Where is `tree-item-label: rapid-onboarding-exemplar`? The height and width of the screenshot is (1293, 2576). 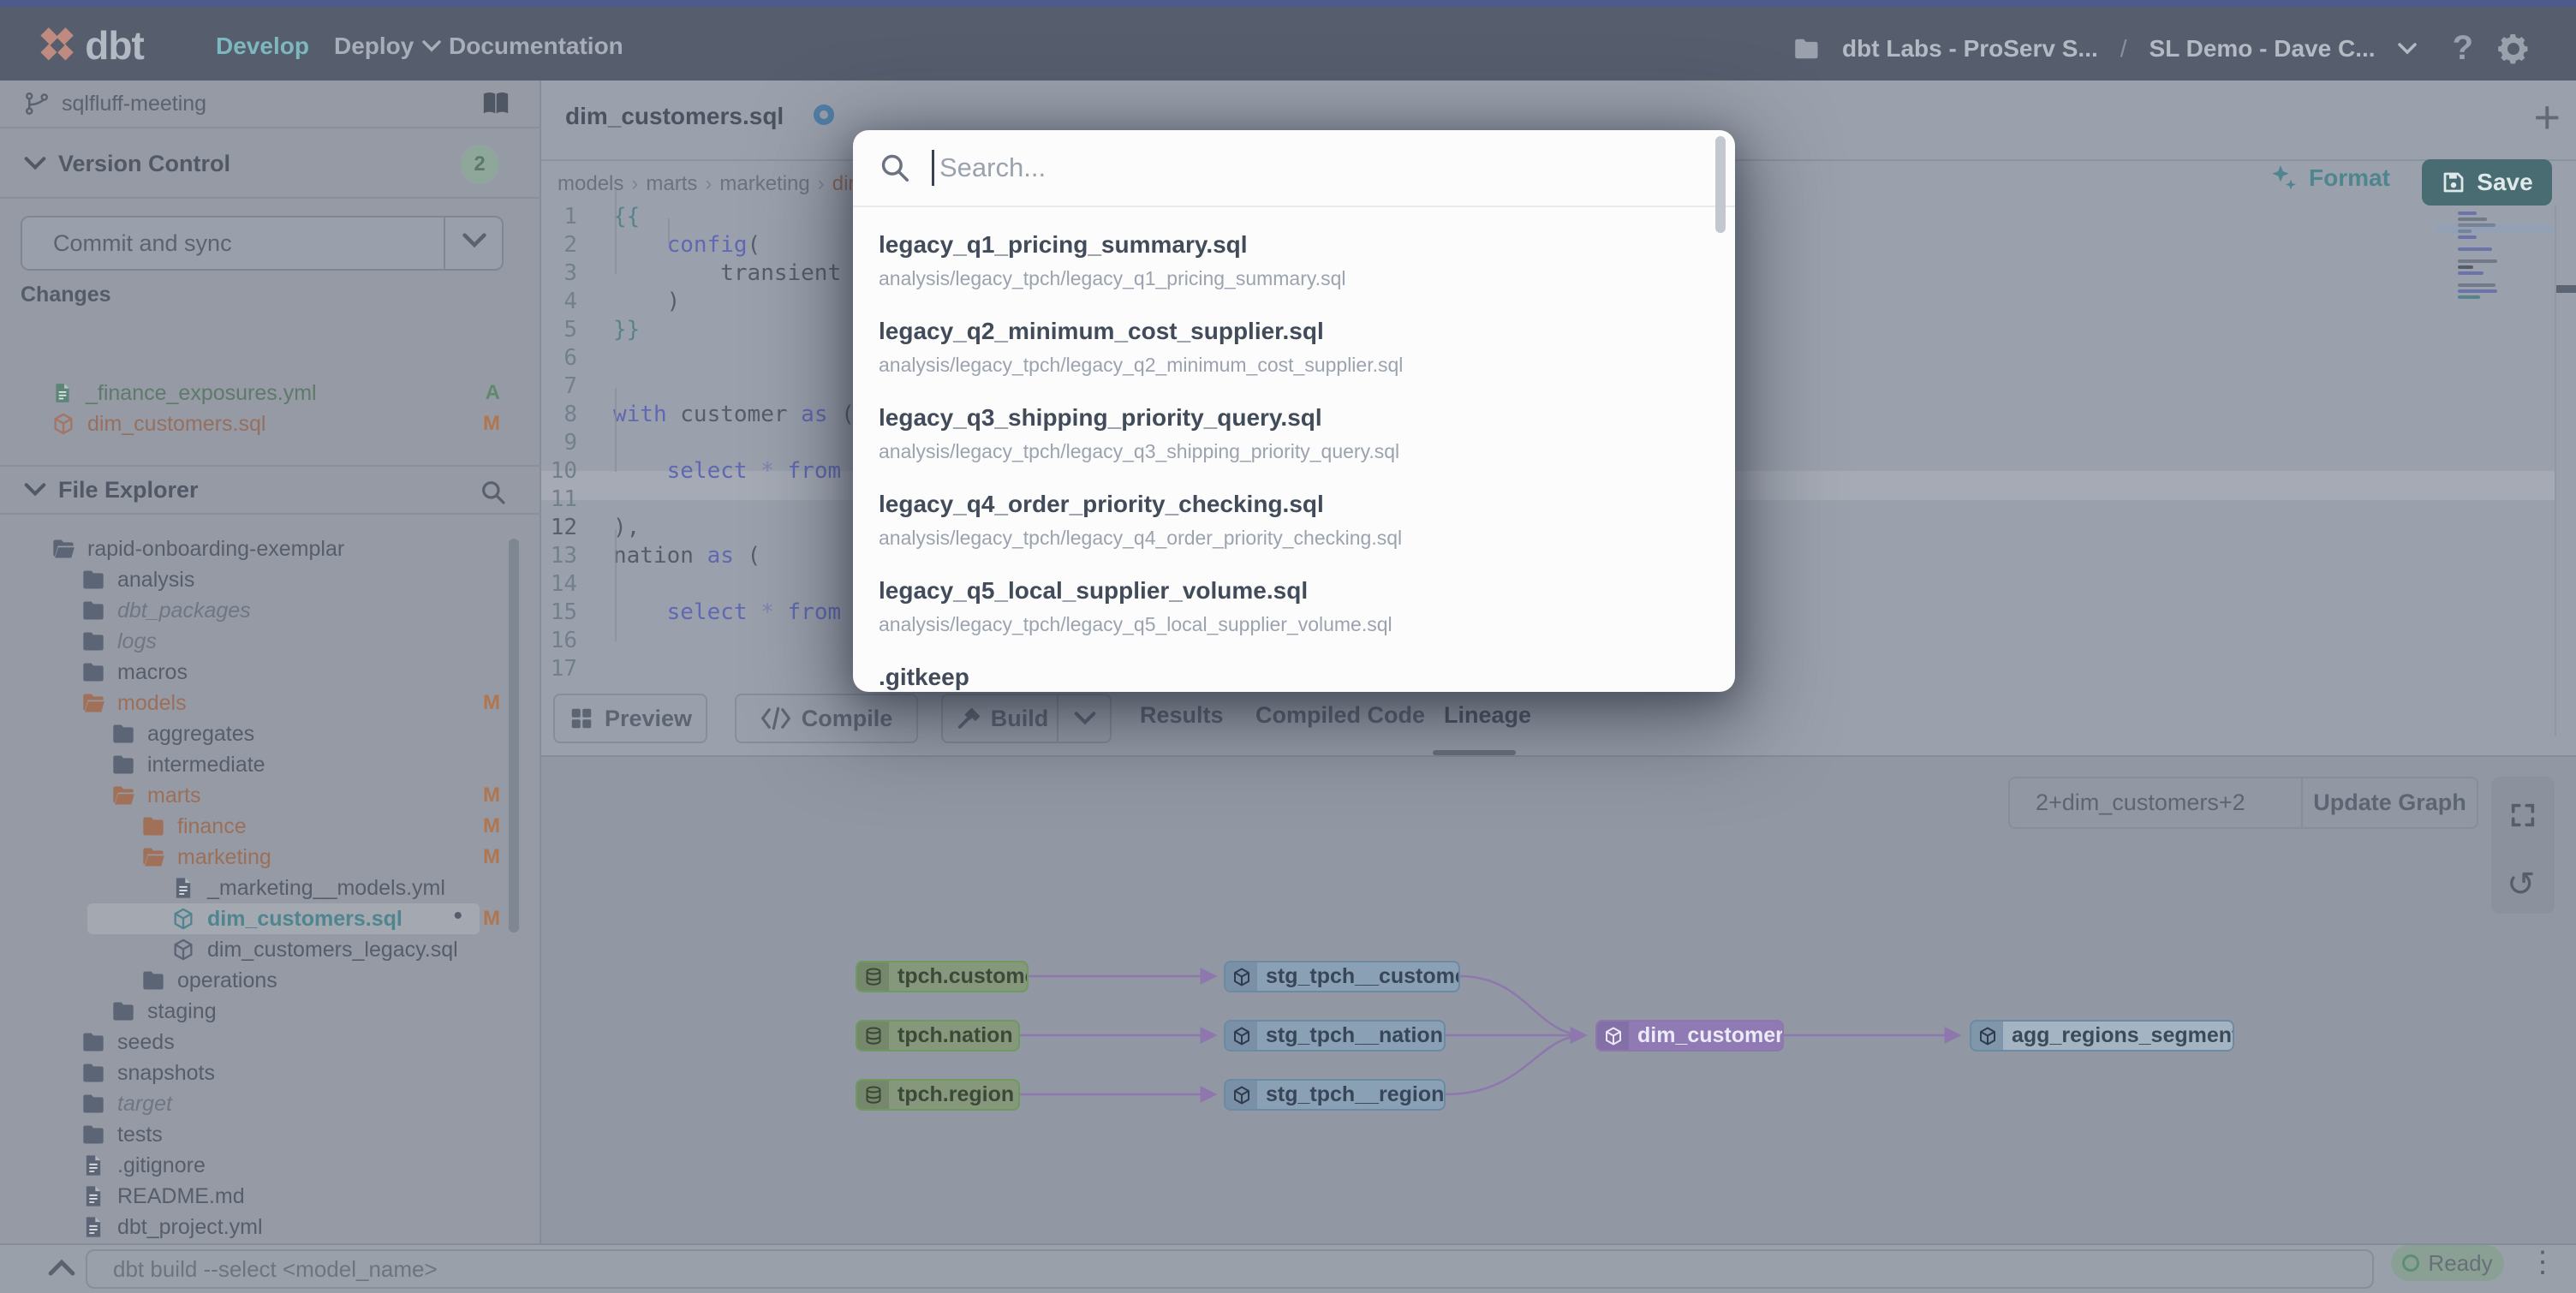 tree-item-label: rapid-onboarding-exemplar is located at coordinates (216, 548).